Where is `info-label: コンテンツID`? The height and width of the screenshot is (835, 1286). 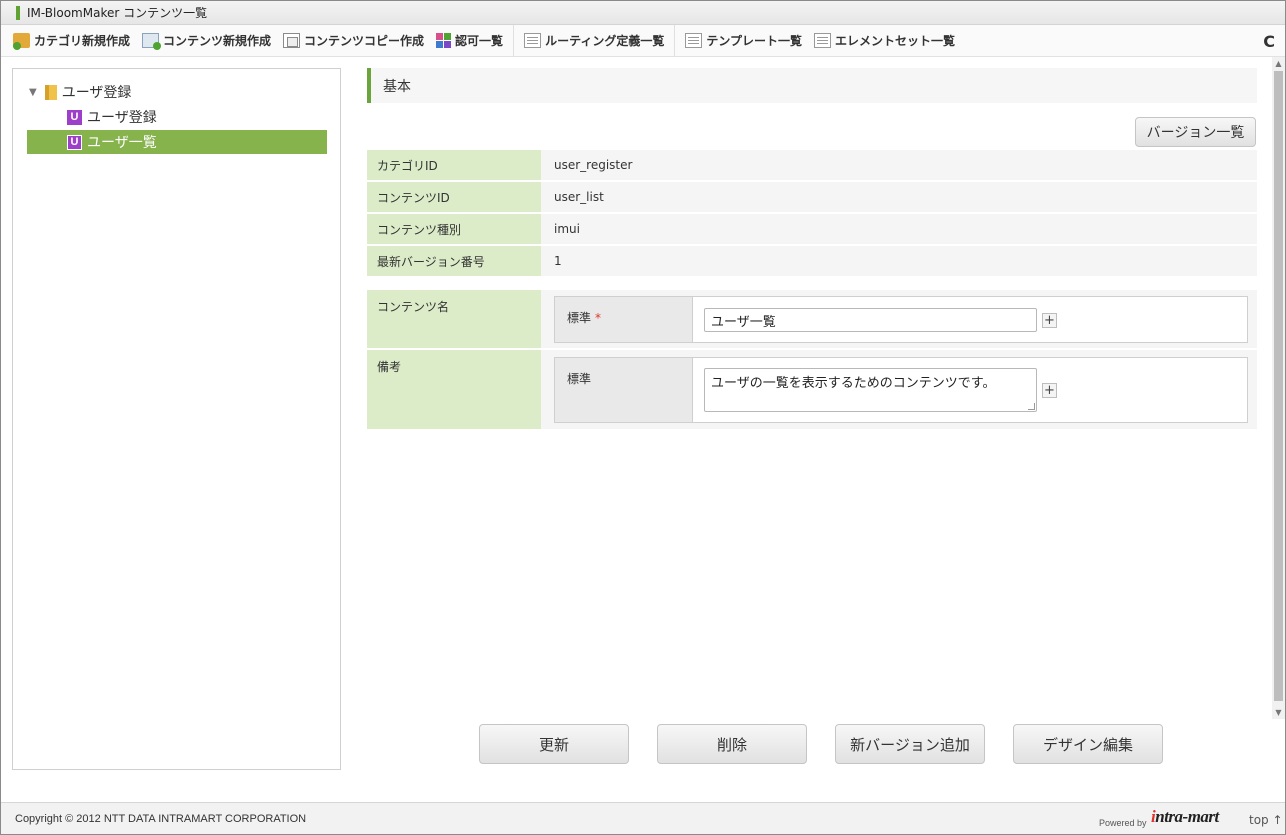
info-label: コンテンツID is located at coordinates (454, 197).